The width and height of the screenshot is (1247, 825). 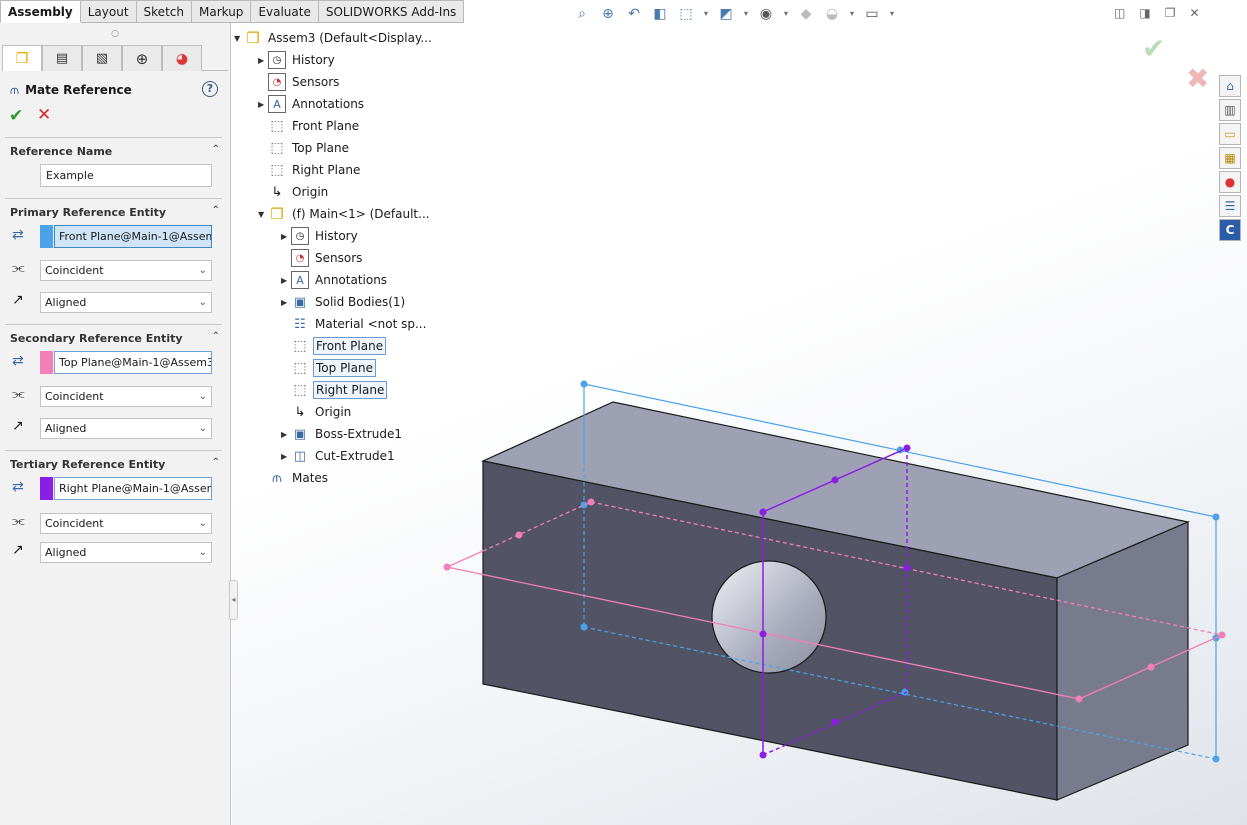 What do you see at coordinates (116, 464) in the screenshot?
I see `tertiary-reference-header: Tertiary Reference Entity ⌃` at bounding box center [116, 464].